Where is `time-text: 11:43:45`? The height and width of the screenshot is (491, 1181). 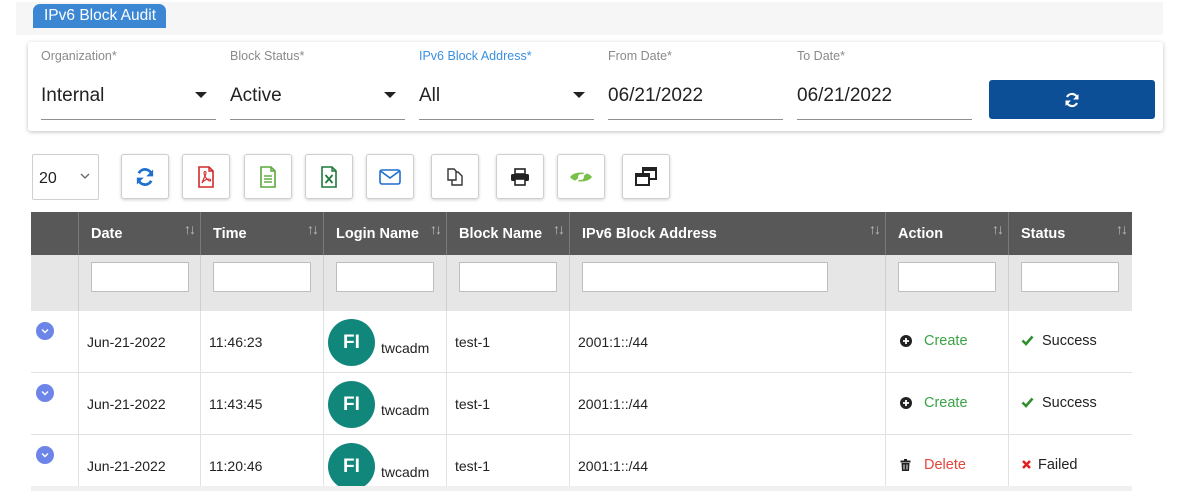 time-text: 11:43:45 is located at coordinates (236, 404).